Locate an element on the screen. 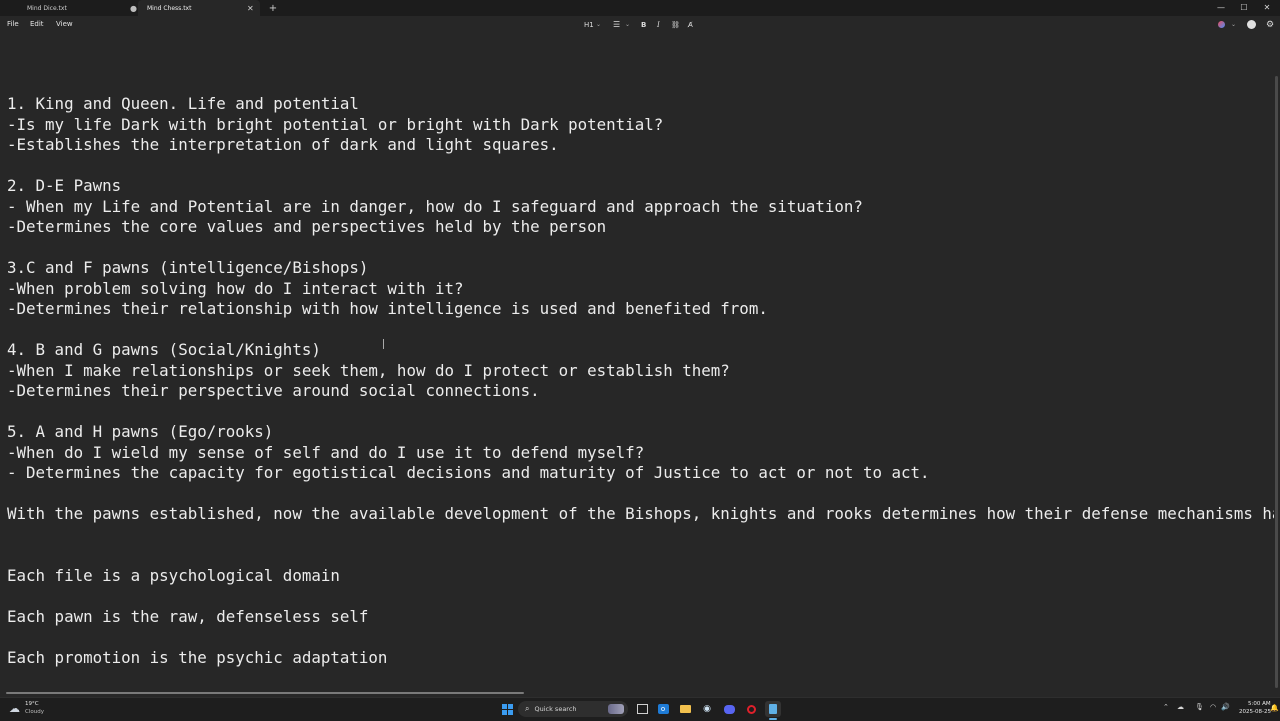 The width and height of the screenshot is (1280, 721). weather-condition: Cloudy is located at coordinates (34, 712).